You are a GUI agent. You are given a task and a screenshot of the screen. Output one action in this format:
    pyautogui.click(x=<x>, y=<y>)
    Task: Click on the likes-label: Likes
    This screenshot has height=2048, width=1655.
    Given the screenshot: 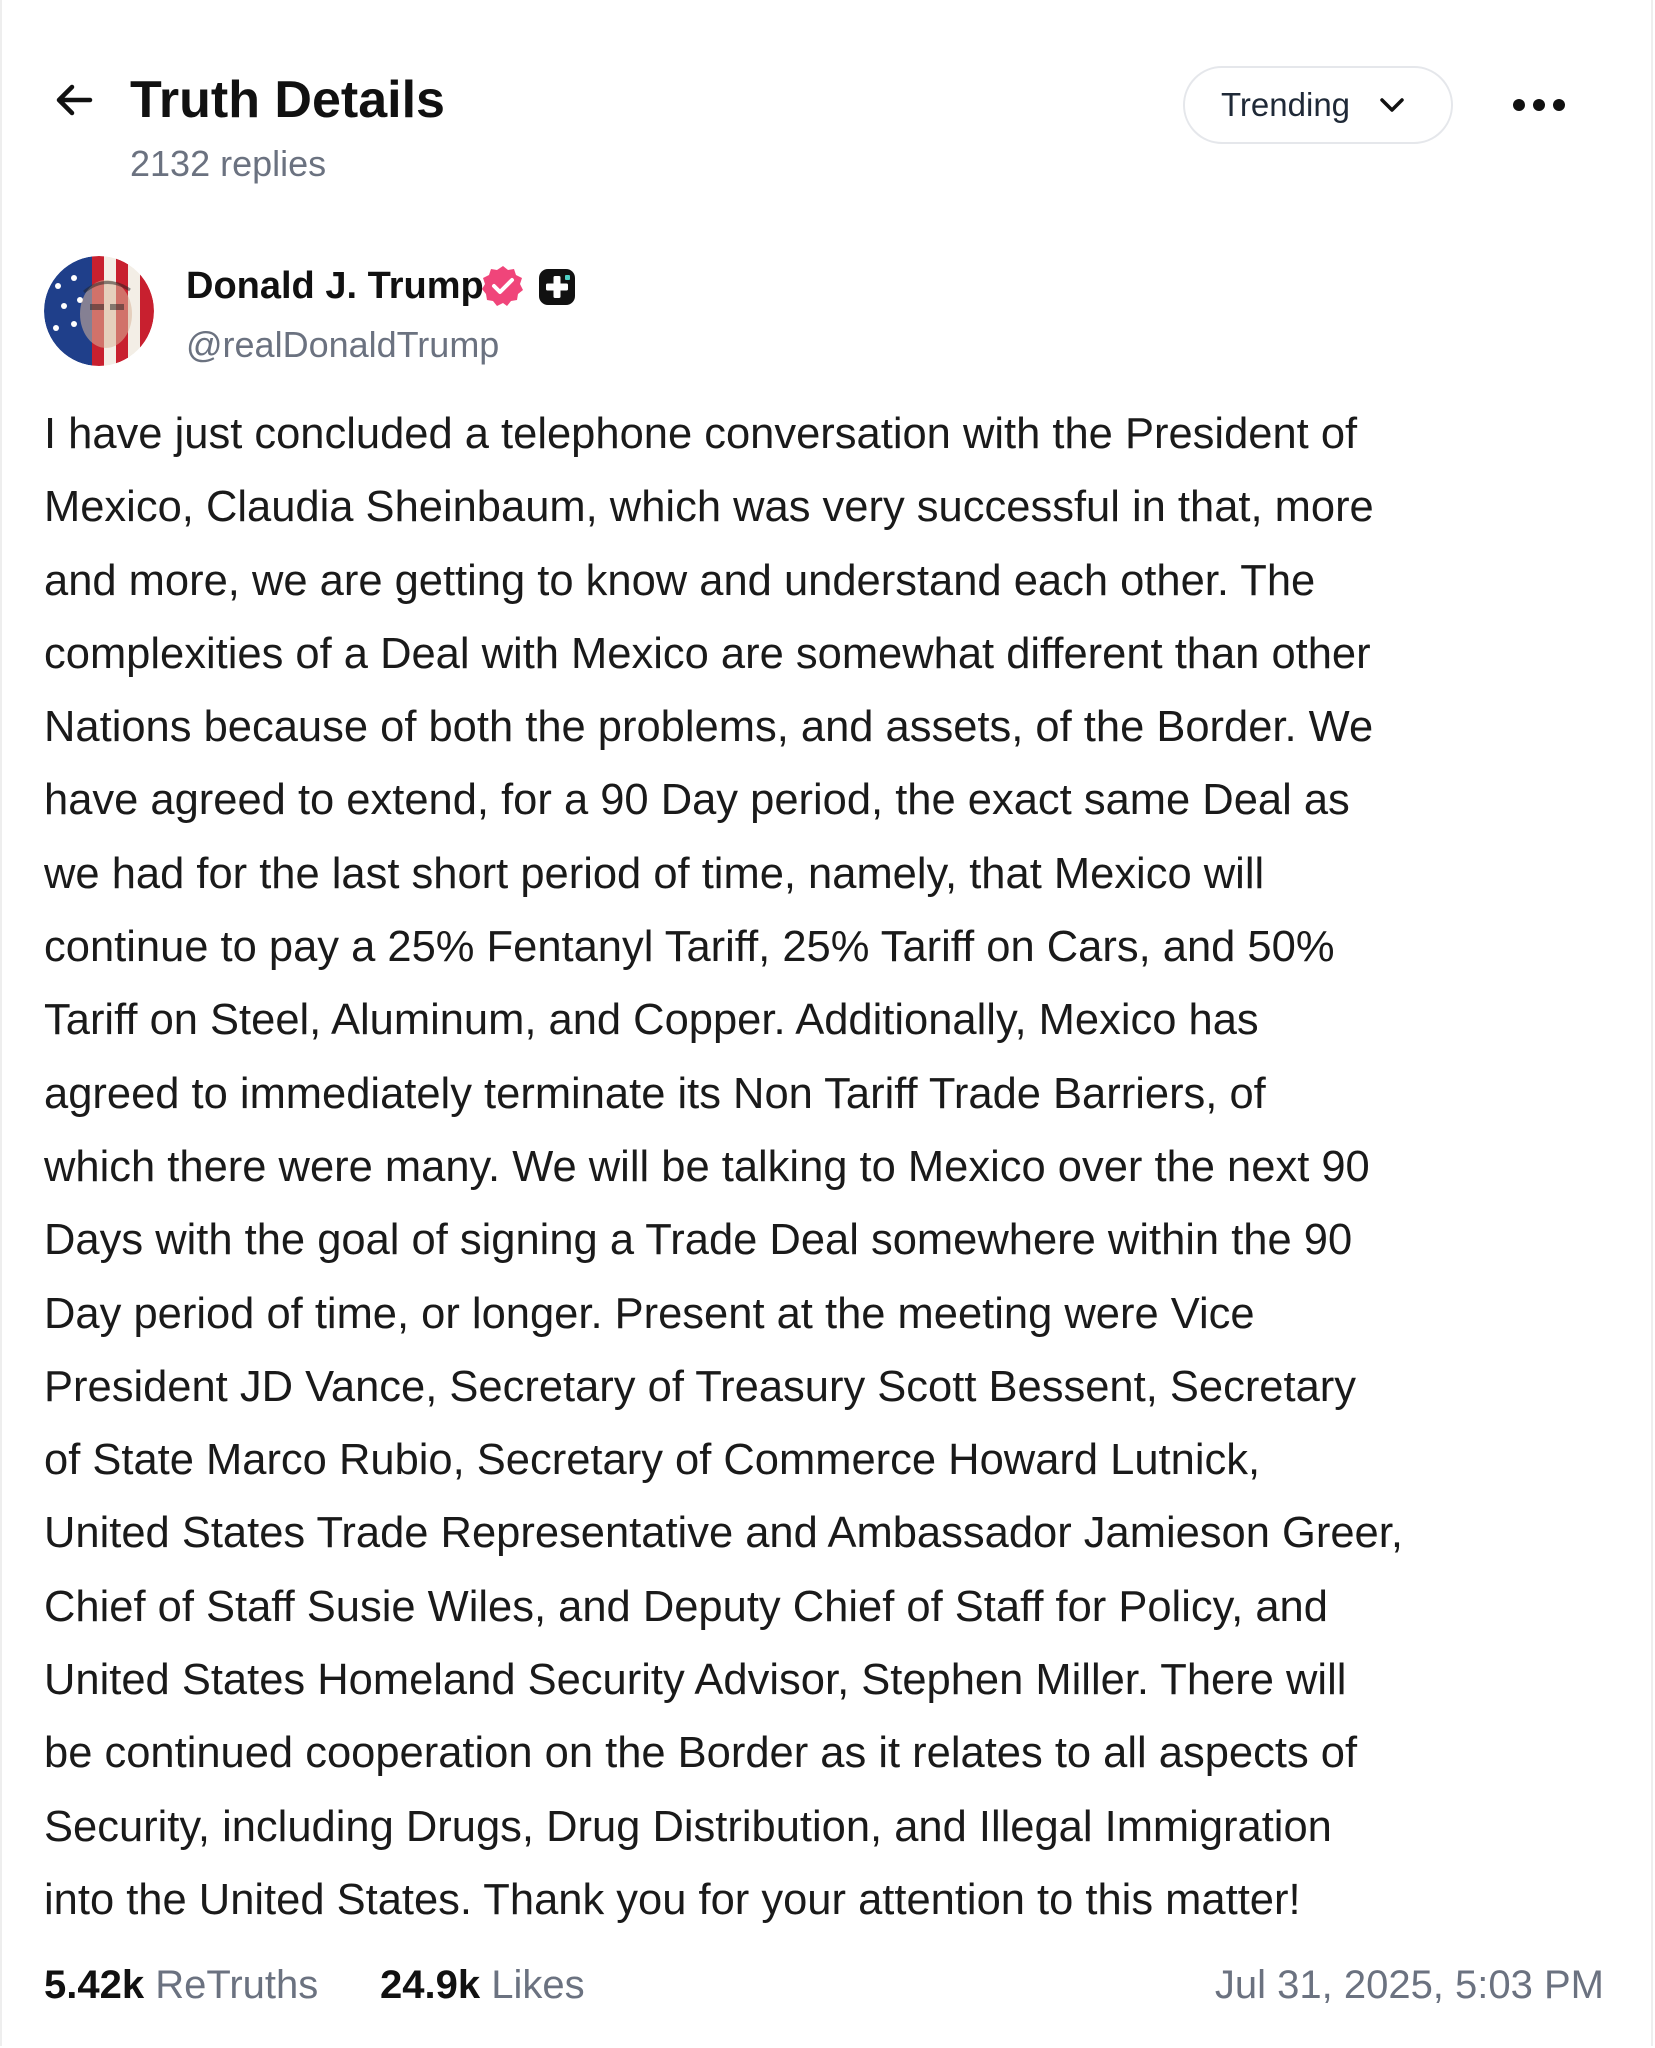 What is the action you would take?
    pyautogui.click(x=538, y=1985)
    